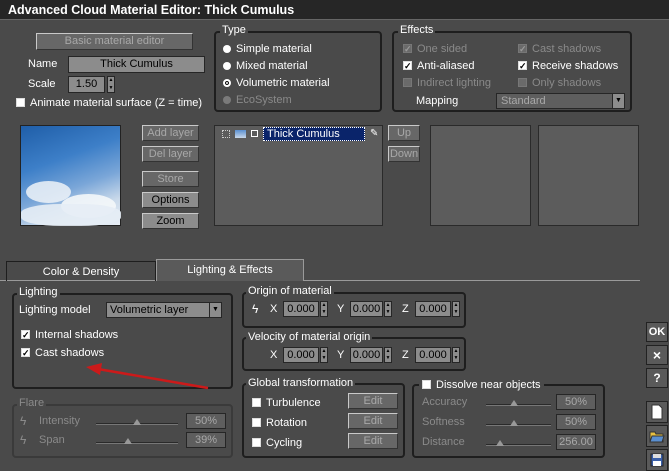 The width and height of the screenshot is (669, 471). What do you see at coordinates (284, 442) in the screenshot?
I see `cycling-label: Cycling` at bounding box center [284, 442].